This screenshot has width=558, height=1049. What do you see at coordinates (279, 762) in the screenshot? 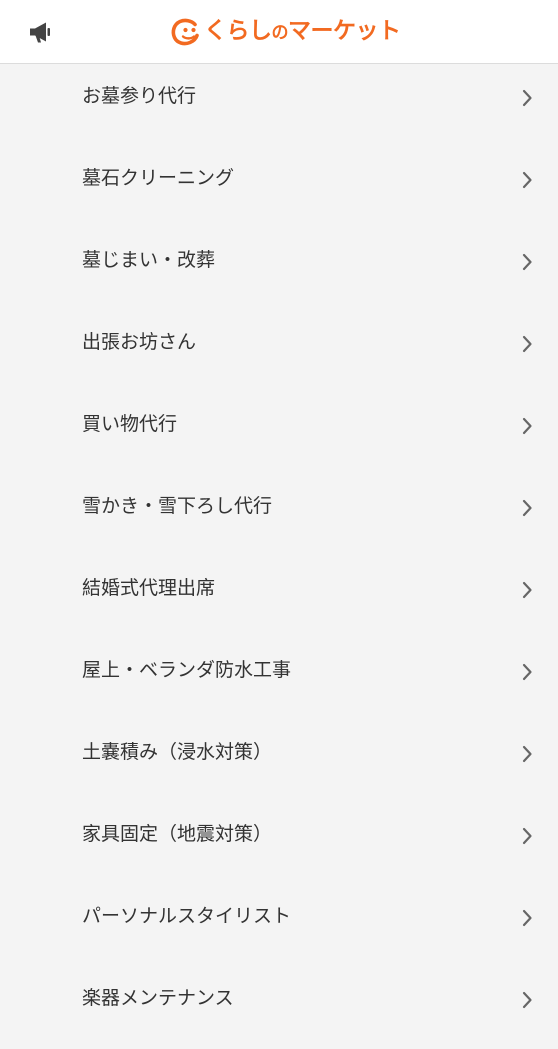
I see `service-list-item: 土嚢積み（浸水対策）` at bounding box center [279, 762].